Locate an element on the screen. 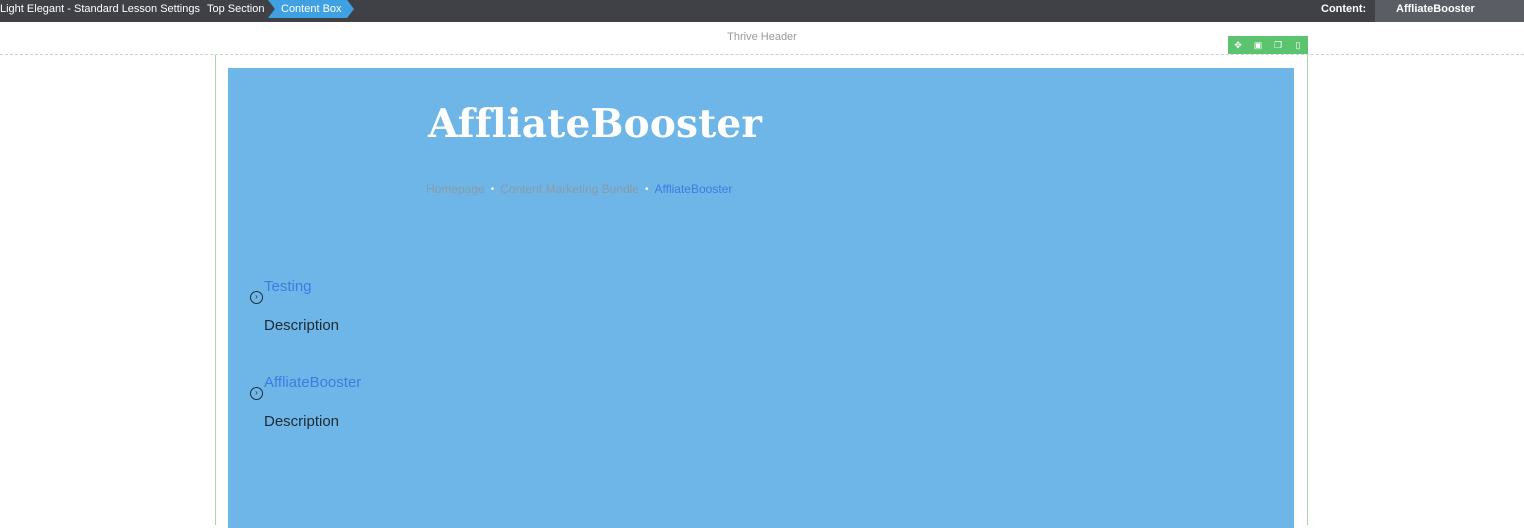 This screenshot has height=528, width=1524. breadcrumb-current: AffliateBooster is located at coordinates (693, 189).